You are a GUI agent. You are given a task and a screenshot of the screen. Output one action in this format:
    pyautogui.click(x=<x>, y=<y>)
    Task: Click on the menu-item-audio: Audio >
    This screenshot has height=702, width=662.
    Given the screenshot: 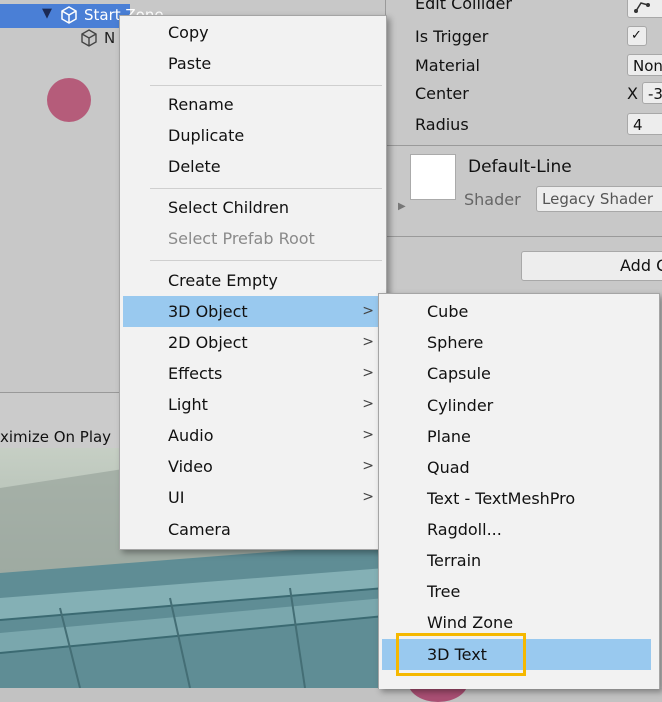 What is the action you would take?
    pyautogui.click(x=253, y=435)
    